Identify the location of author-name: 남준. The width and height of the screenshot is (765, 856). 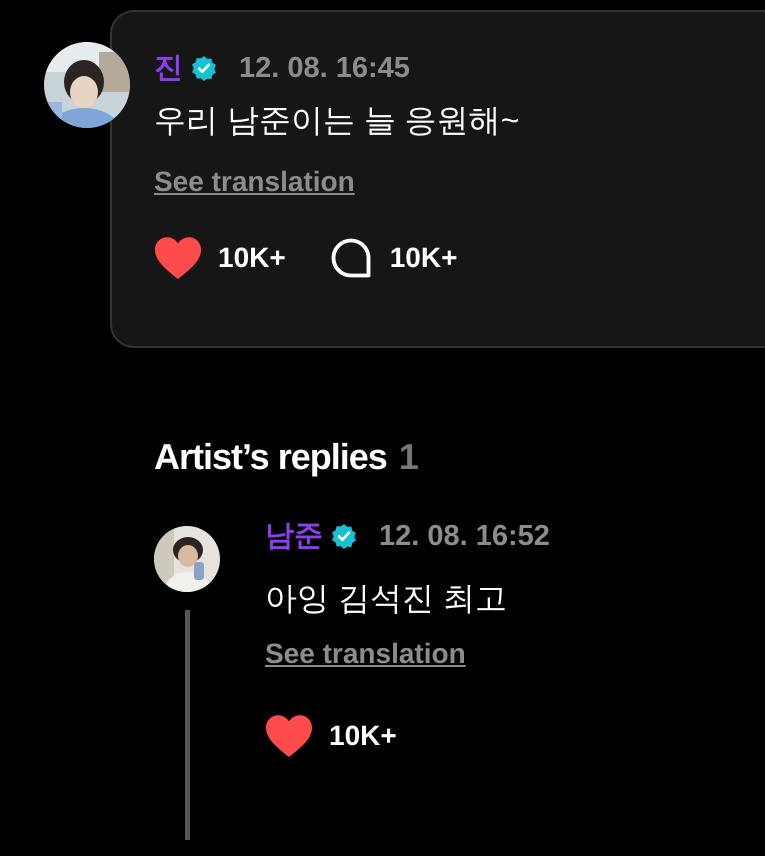
(294, 536).